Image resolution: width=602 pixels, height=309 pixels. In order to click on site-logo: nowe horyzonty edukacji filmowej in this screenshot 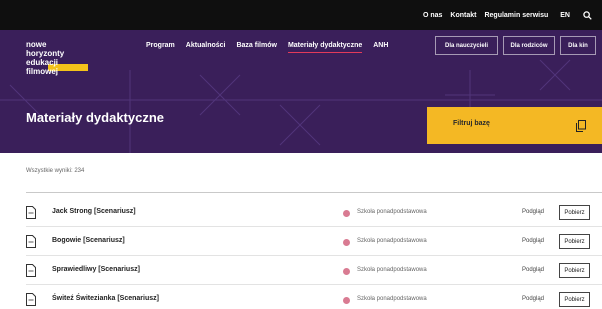, I will do `click(61, 58)`.